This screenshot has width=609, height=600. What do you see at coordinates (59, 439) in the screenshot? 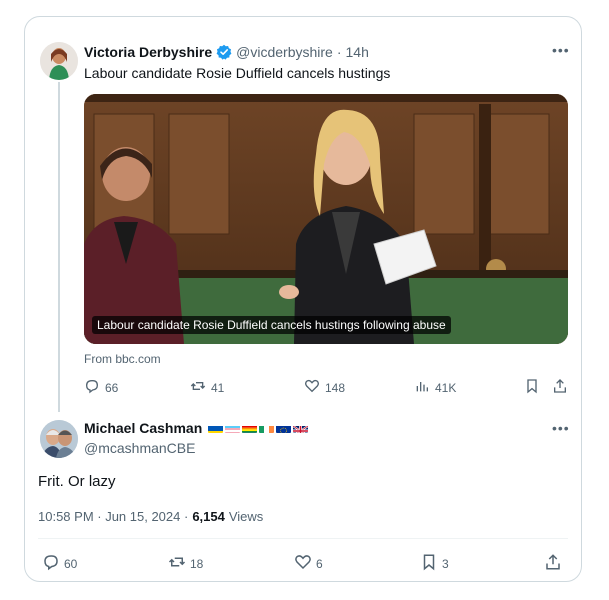
I see `avatar-michael-cashman` at bounding box center [59, 439].